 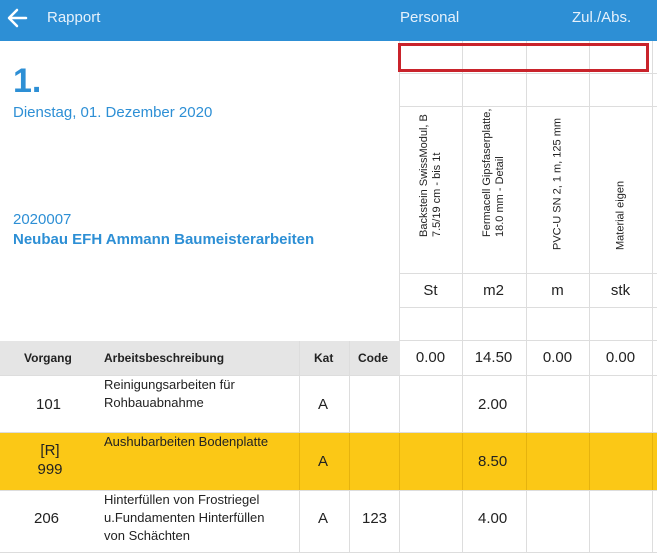 I want to click on selected-material-slot, so click(x=523, y=57).